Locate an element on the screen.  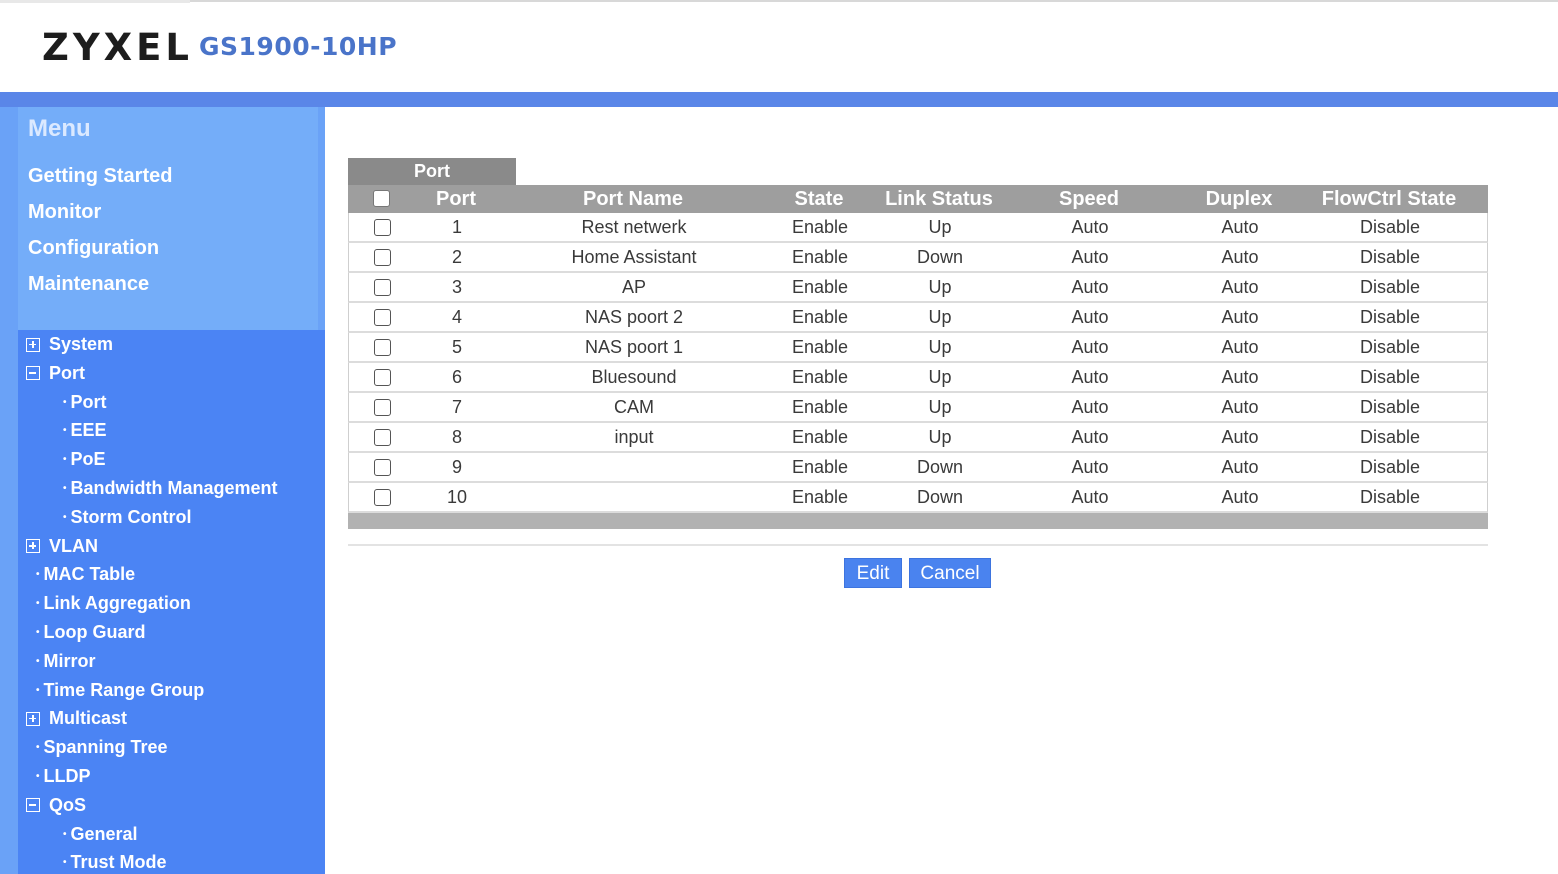
select-all-checkbox is located at coordinates (381, 198).